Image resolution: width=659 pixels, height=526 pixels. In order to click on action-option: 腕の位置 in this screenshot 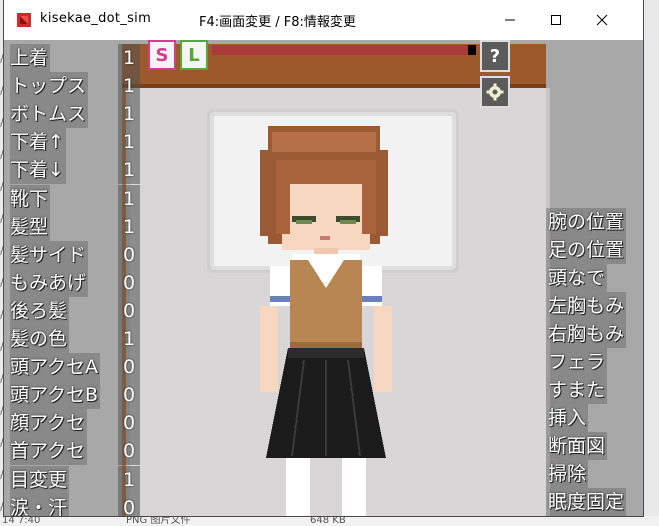, I will do `click(593, 222)`.